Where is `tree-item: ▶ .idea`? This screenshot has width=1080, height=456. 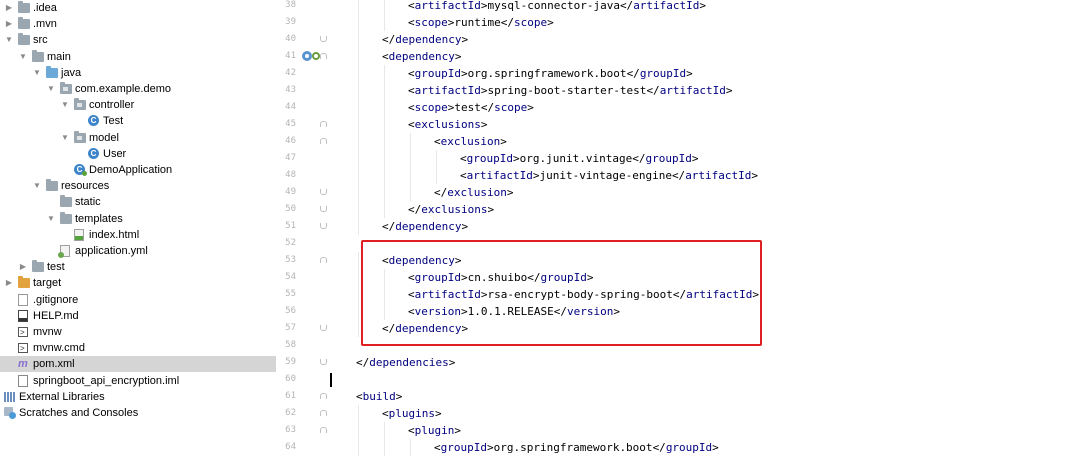 tree-item: ▶ .idea is located at coordinates (138, 8).